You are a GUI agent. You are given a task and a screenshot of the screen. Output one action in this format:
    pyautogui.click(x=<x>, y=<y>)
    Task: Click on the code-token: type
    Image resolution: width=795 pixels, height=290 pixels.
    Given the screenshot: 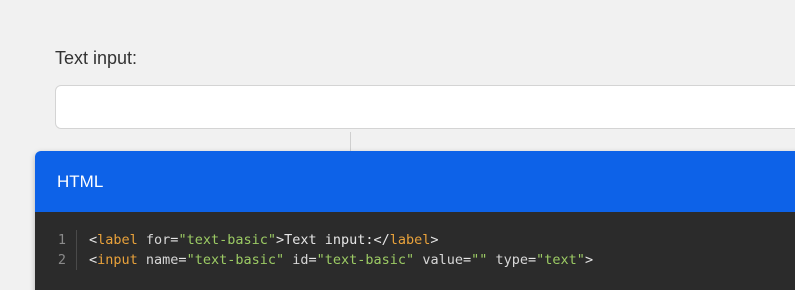 What is the action you would take?
    pyautogui.click(x=508, y=260)
    